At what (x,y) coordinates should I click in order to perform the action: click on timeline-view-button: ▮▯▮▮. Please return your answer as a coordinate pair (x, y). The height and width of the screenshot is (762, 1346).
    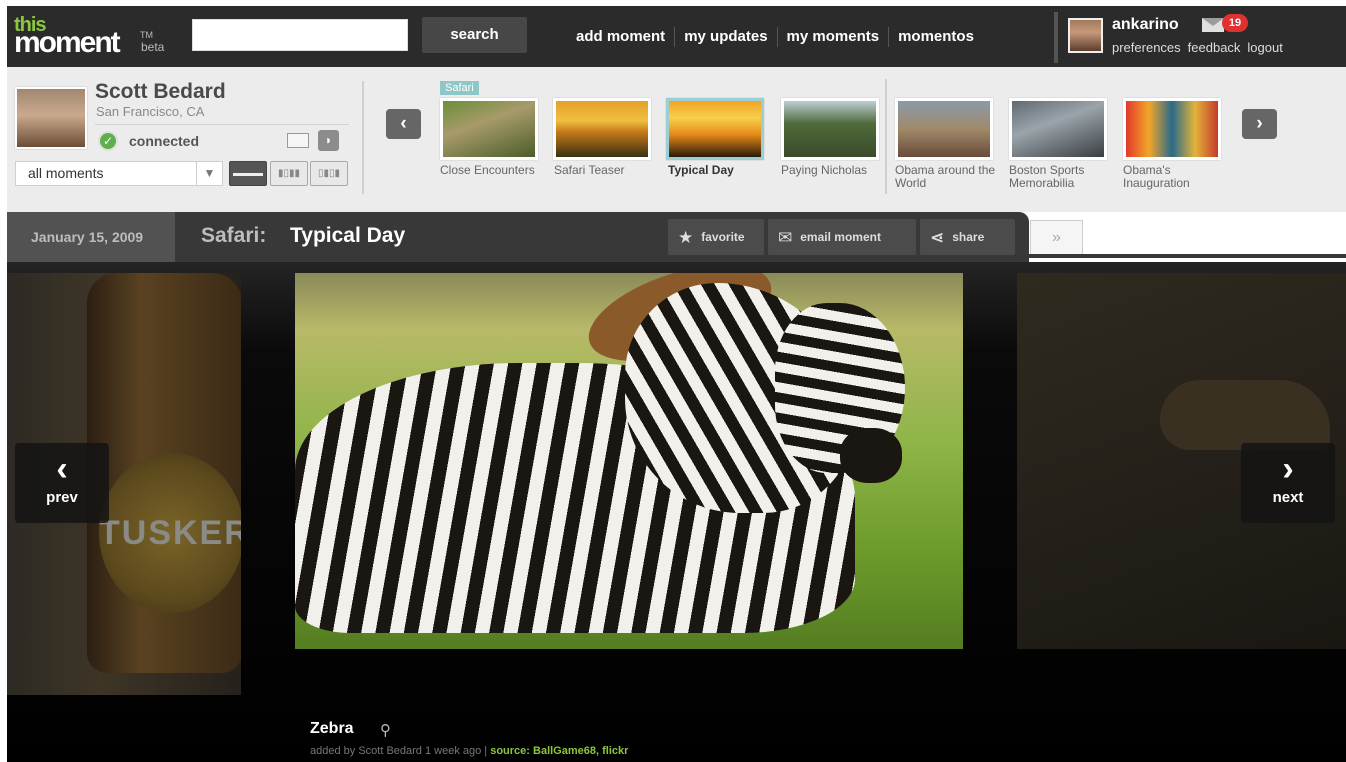
    Looking at the image, I should click on (289, 173).